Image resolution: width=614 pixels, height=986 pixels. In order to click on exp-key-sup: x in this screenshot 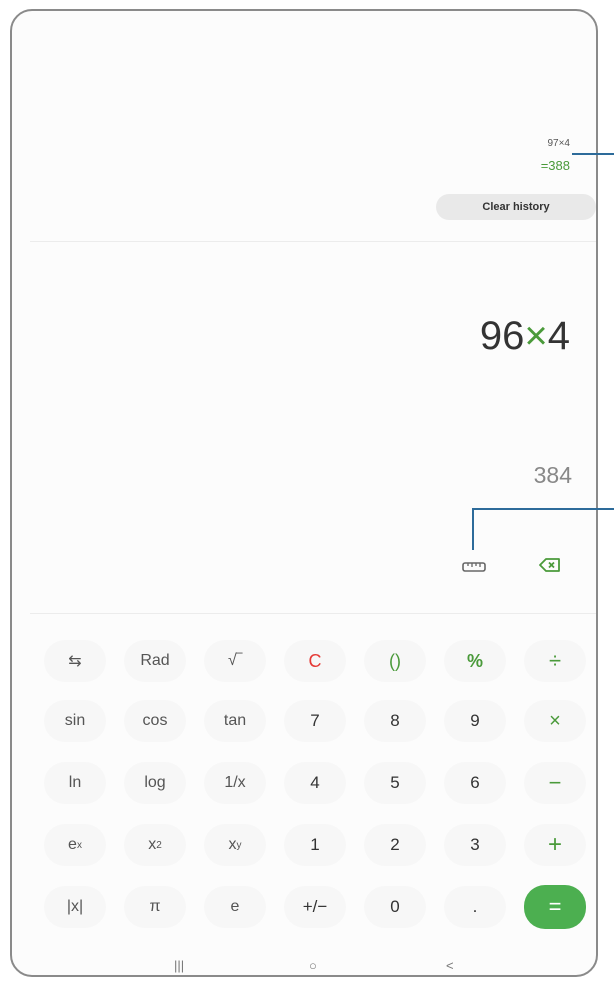, I will do `click(79, 845)`.